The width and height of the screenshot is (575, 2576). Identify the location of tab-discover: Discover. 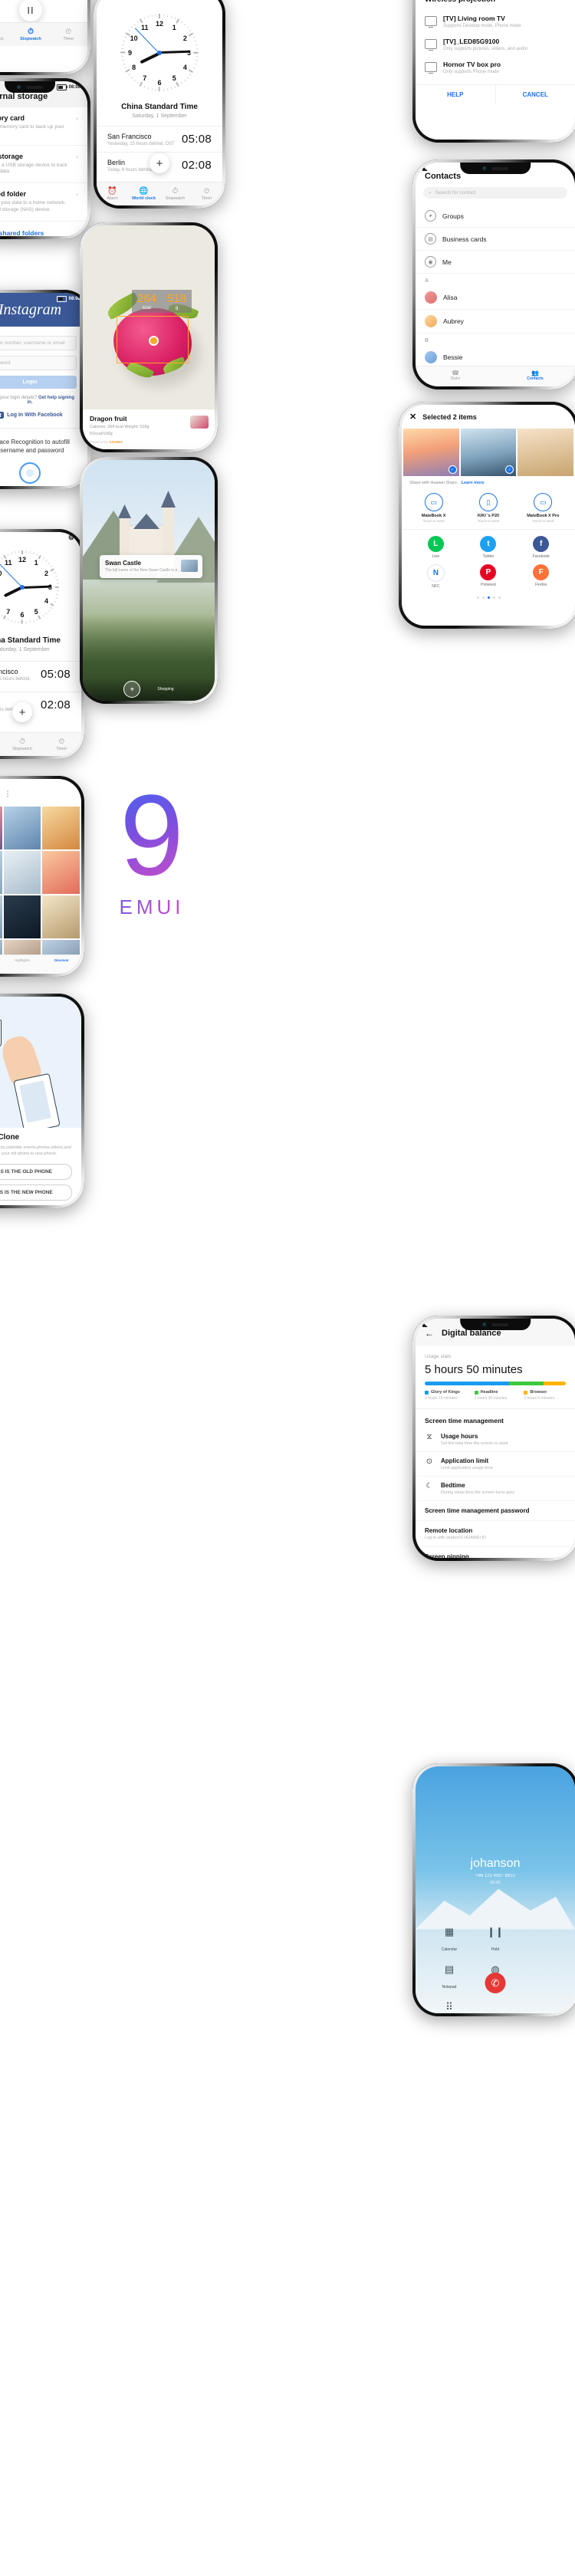
(62, 964).